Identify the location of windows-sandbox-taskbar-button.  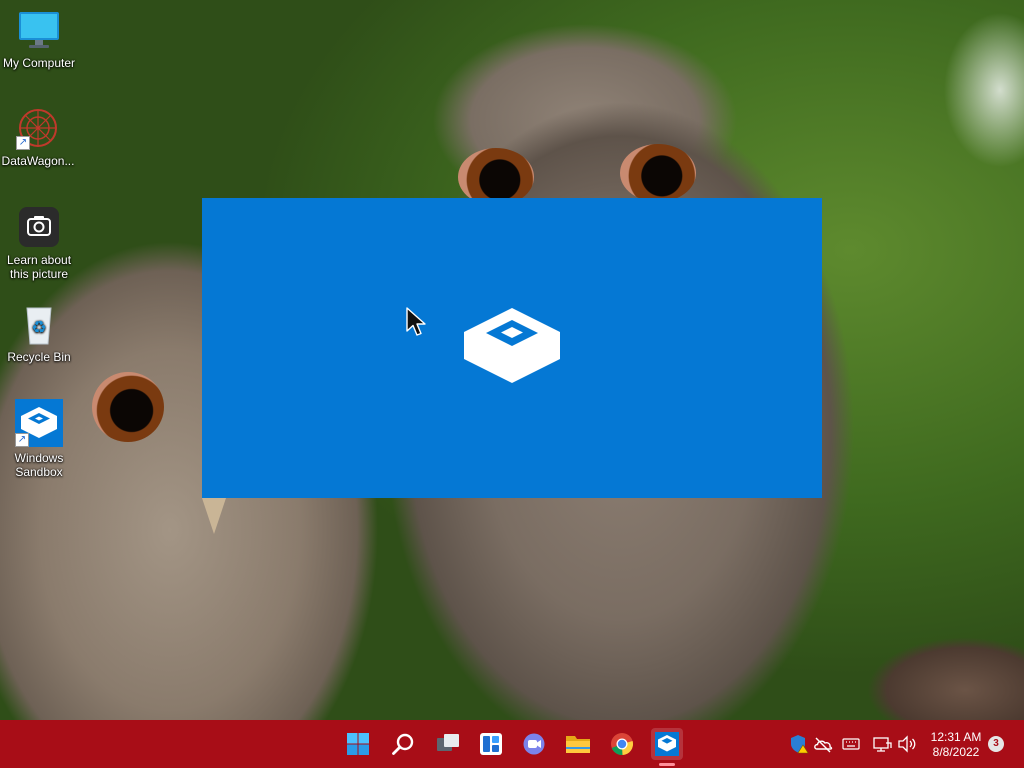
(667, 747).